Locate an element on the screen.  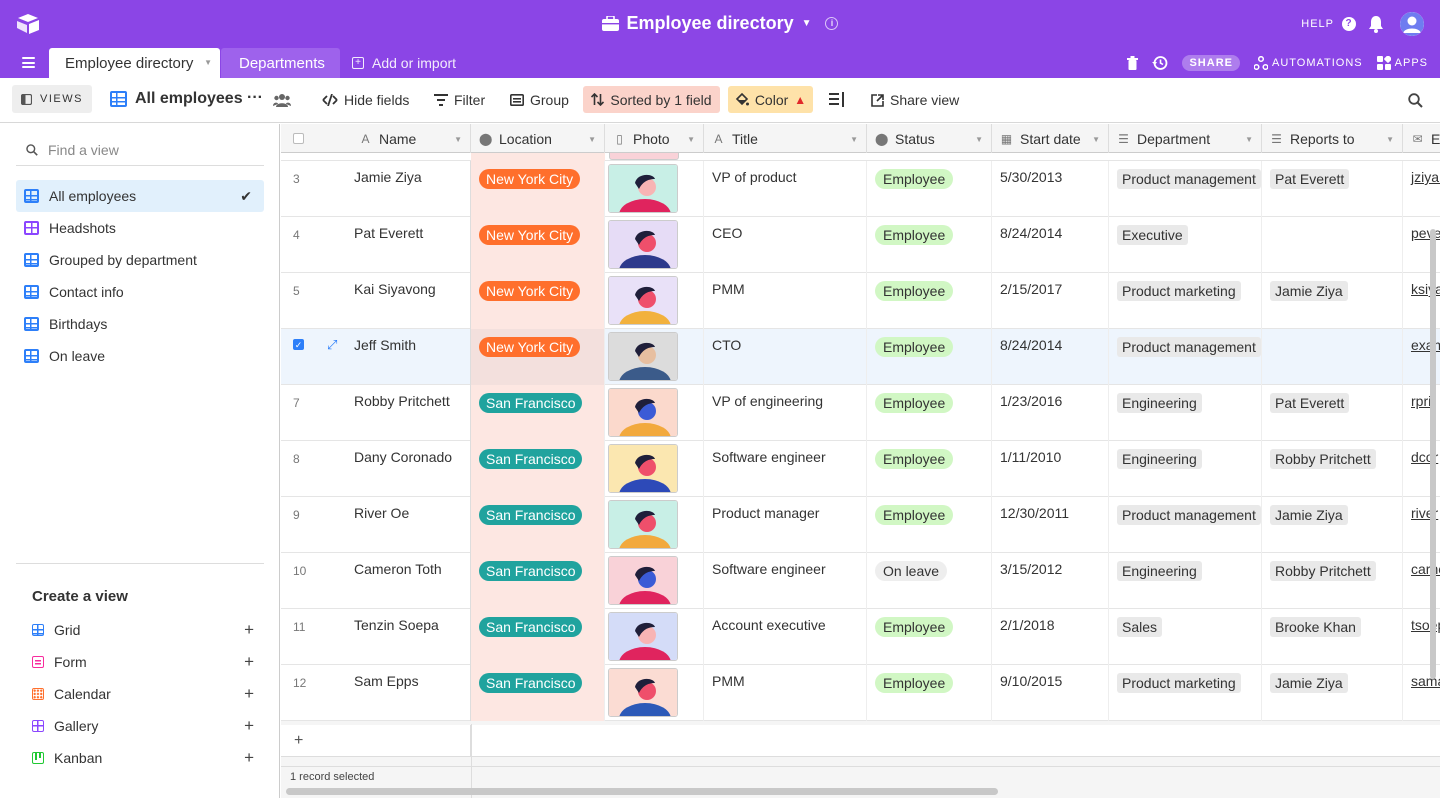
airtable-logo-icon is located at coordinates (28, 24).